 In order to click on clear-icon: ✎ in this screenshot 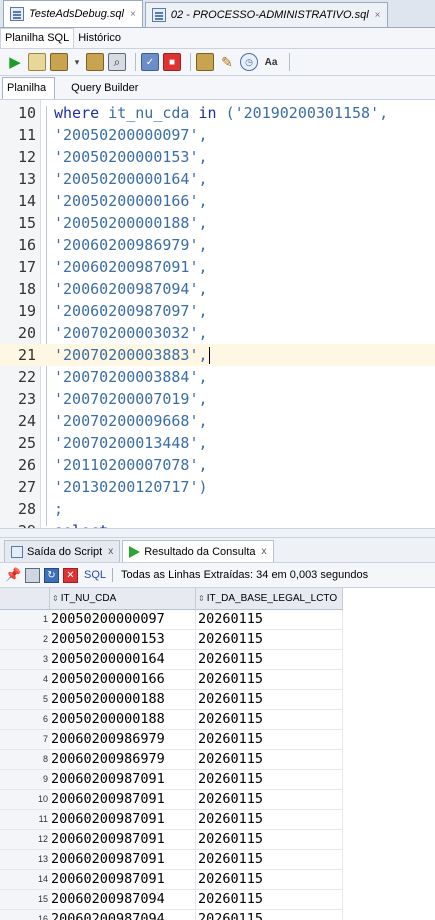, I will do `click(227, 62)`.